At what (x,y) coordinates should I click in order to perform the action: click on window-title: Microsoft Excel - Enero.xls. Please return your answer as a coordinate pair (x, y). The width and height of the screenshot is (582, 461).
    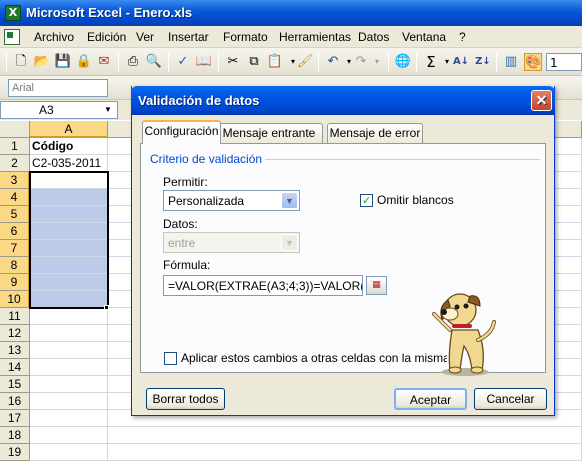
    Looking at the image, I should click on (109, 12).